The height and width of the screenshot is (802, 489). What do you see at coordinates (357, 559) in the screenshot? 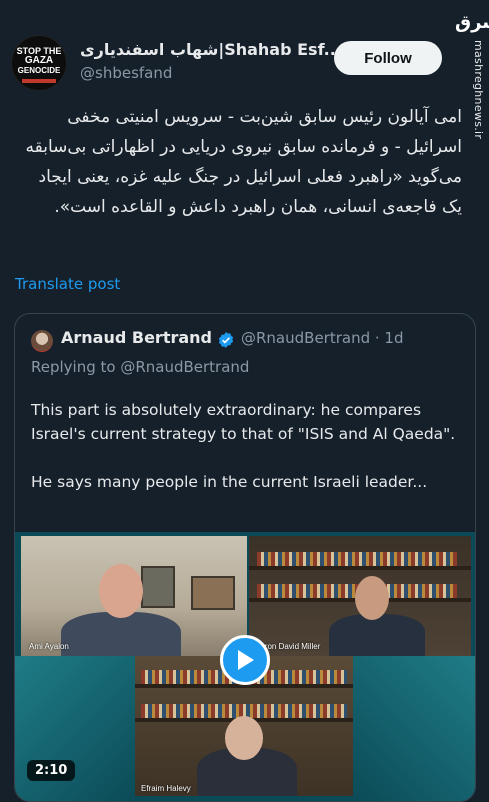
I see `books` at bounding box center [357, 559].